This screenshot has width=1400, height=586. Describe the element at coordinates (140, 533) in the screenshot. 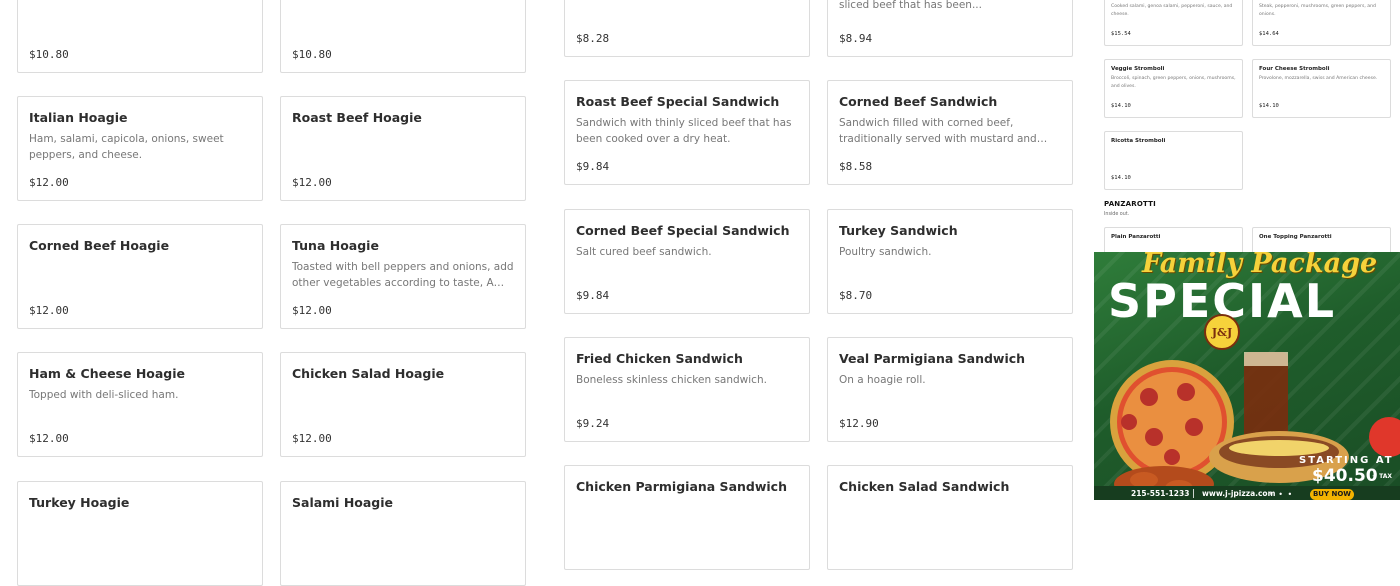

I see `menu-item-card: Turkey Hoagie` at that location.